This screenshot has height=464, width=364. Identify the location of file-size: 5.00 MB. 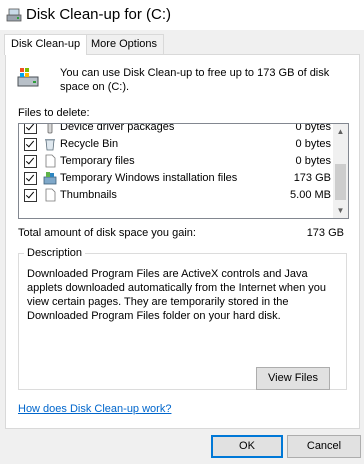
(310, 195).